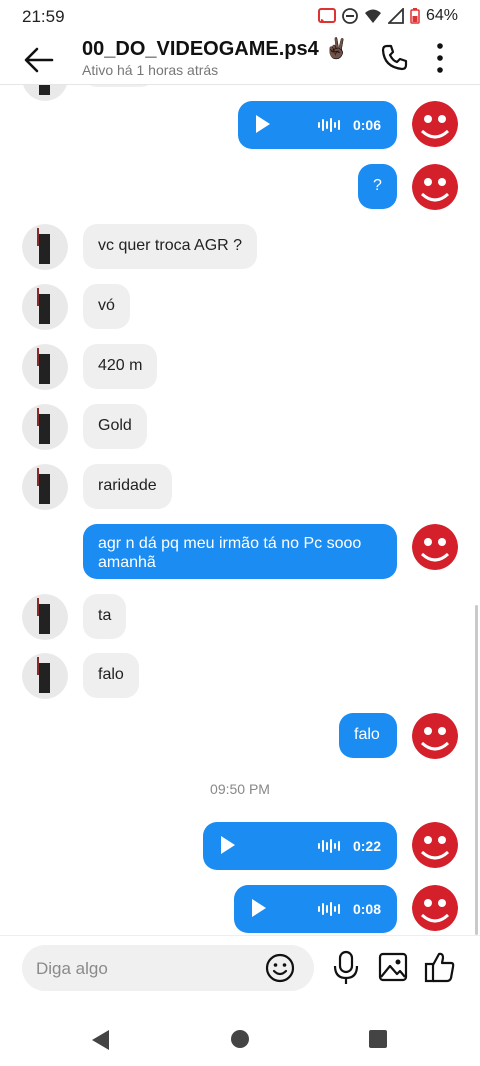 This screenshot has width=480, height=1066. What do you see at coordinates (240, 17) in the screenshot?
I see `status-bar: 21:59 64%` at bounding box center [240, 17].